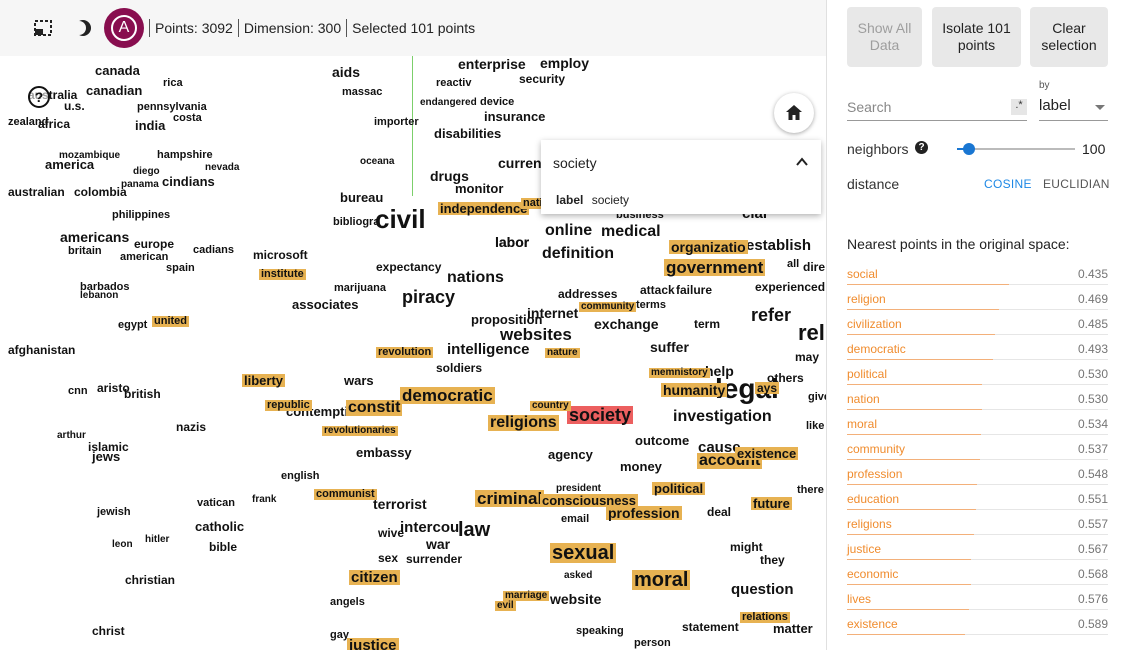 The image size is (1125, 650). What do you see at coordinates (106, 456) in the screenshot?
I see `point-label: jews` at bounding box center [106, 456].